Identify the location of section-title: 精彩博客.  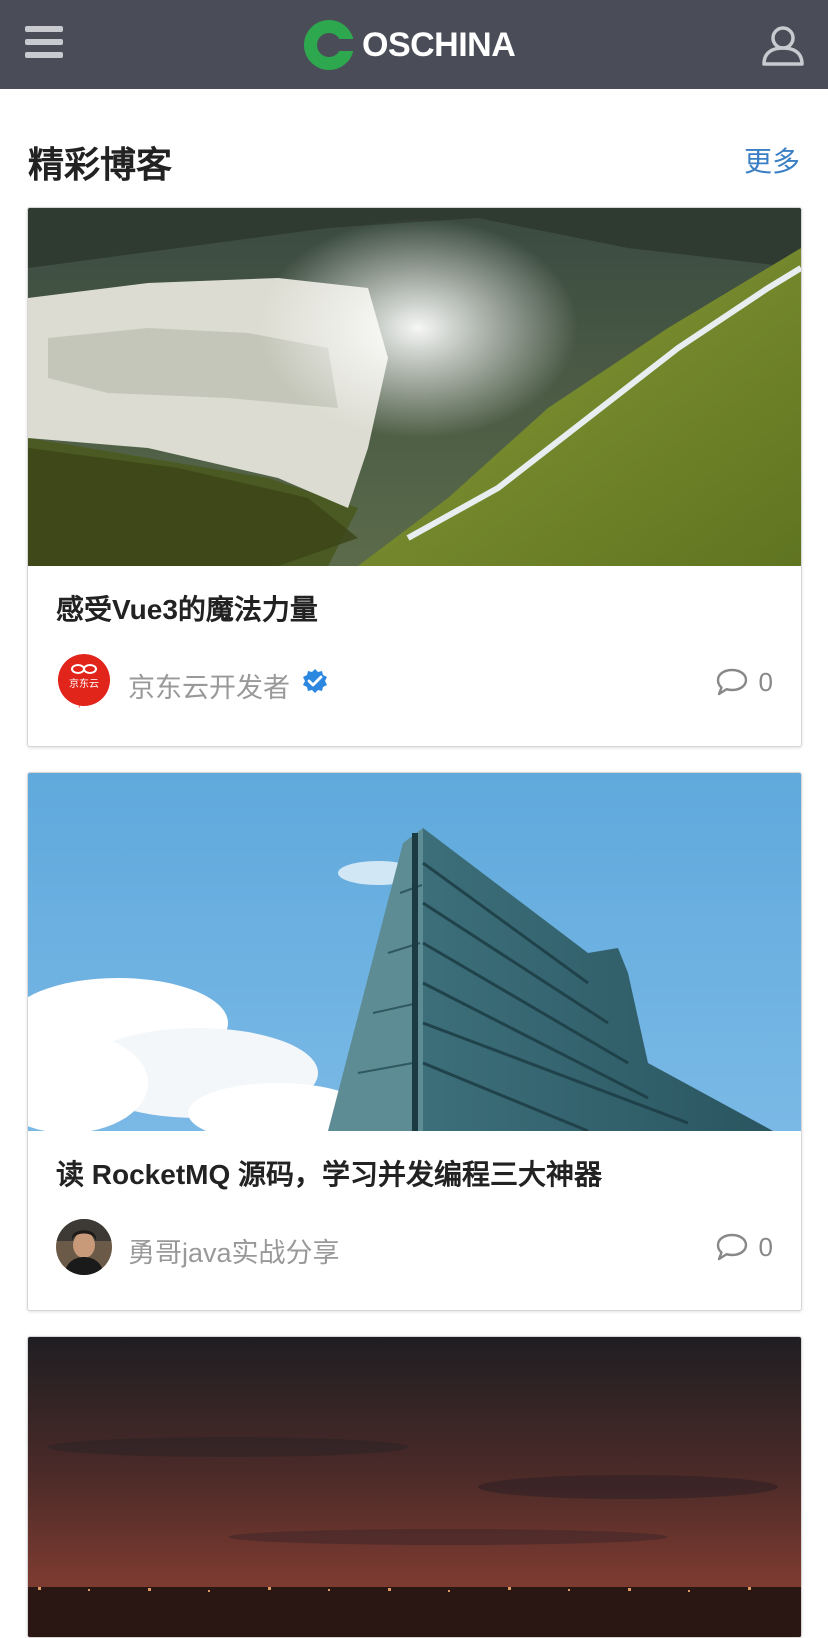
(100, 164).